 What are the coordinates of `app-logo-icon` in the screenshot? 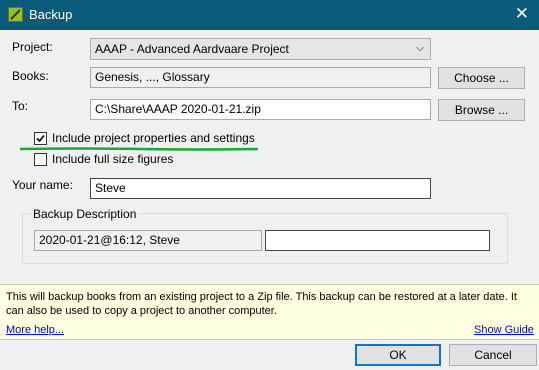 It's located at (15, 14).